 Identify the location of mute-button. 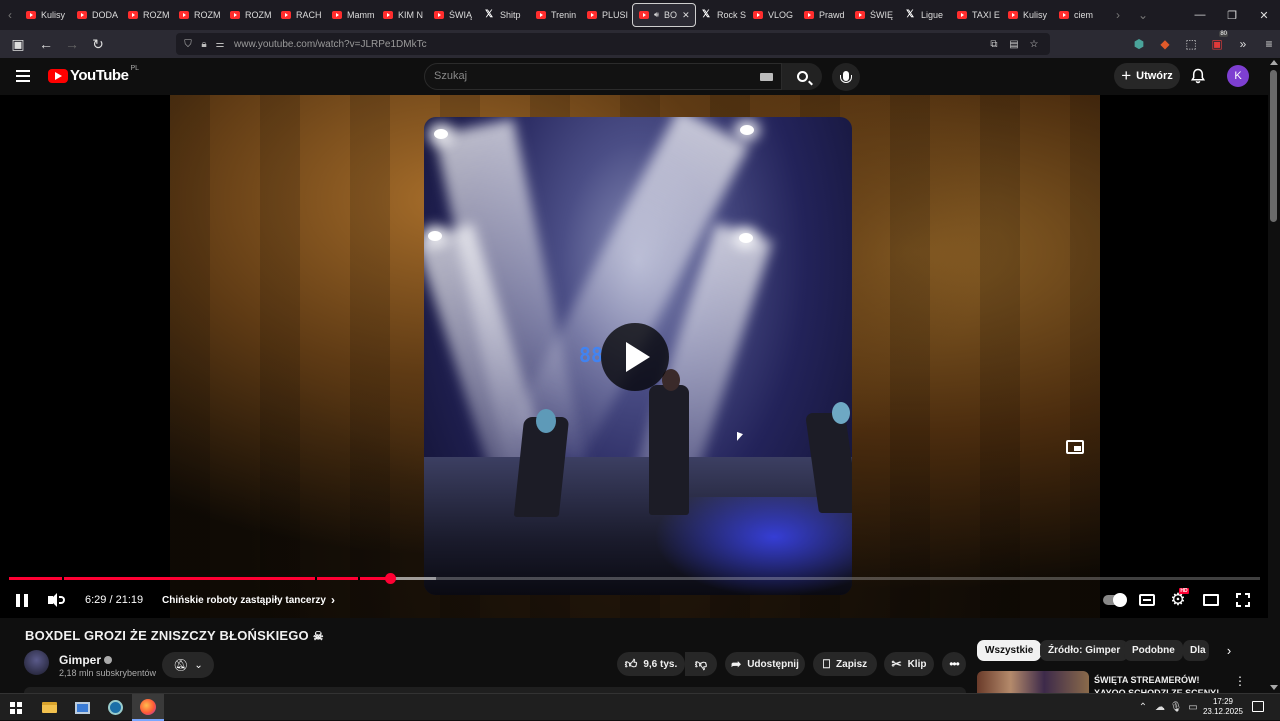
(57, 600).